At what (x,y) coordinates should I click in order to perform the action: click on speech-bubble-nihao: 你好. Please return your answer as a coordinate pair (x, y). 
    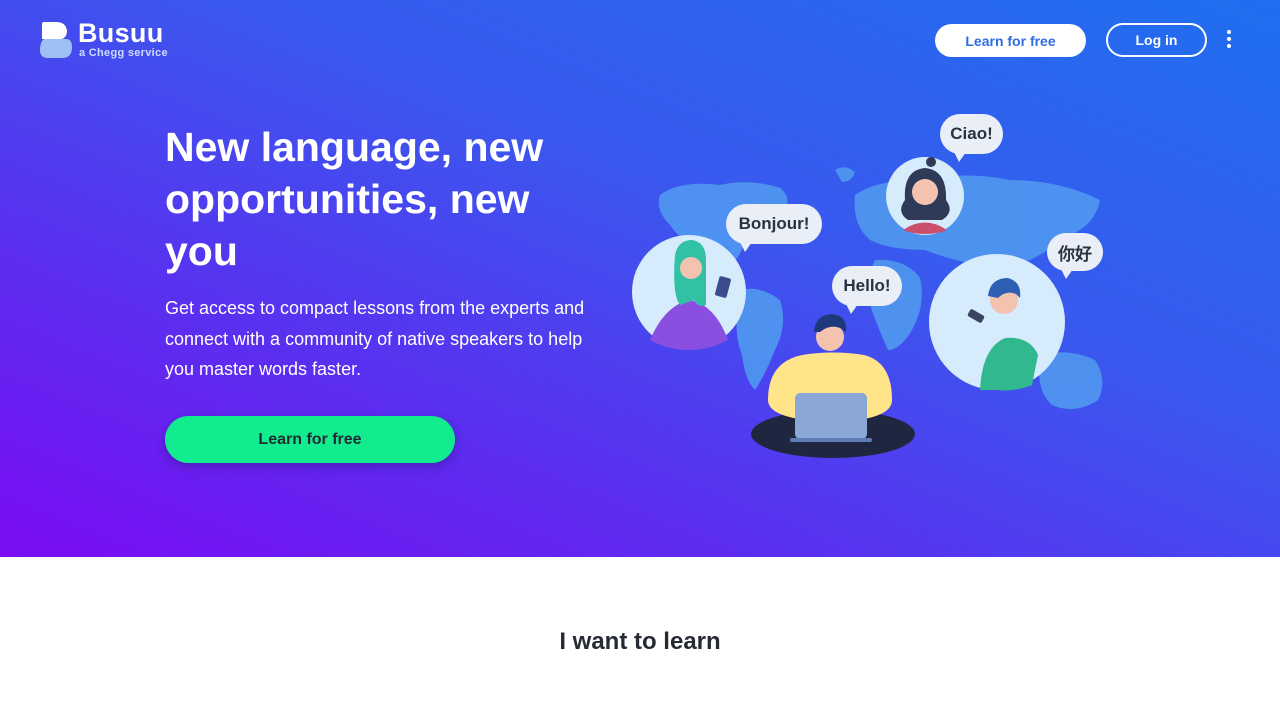
    Looking at the image, I should click on (1075, 256).